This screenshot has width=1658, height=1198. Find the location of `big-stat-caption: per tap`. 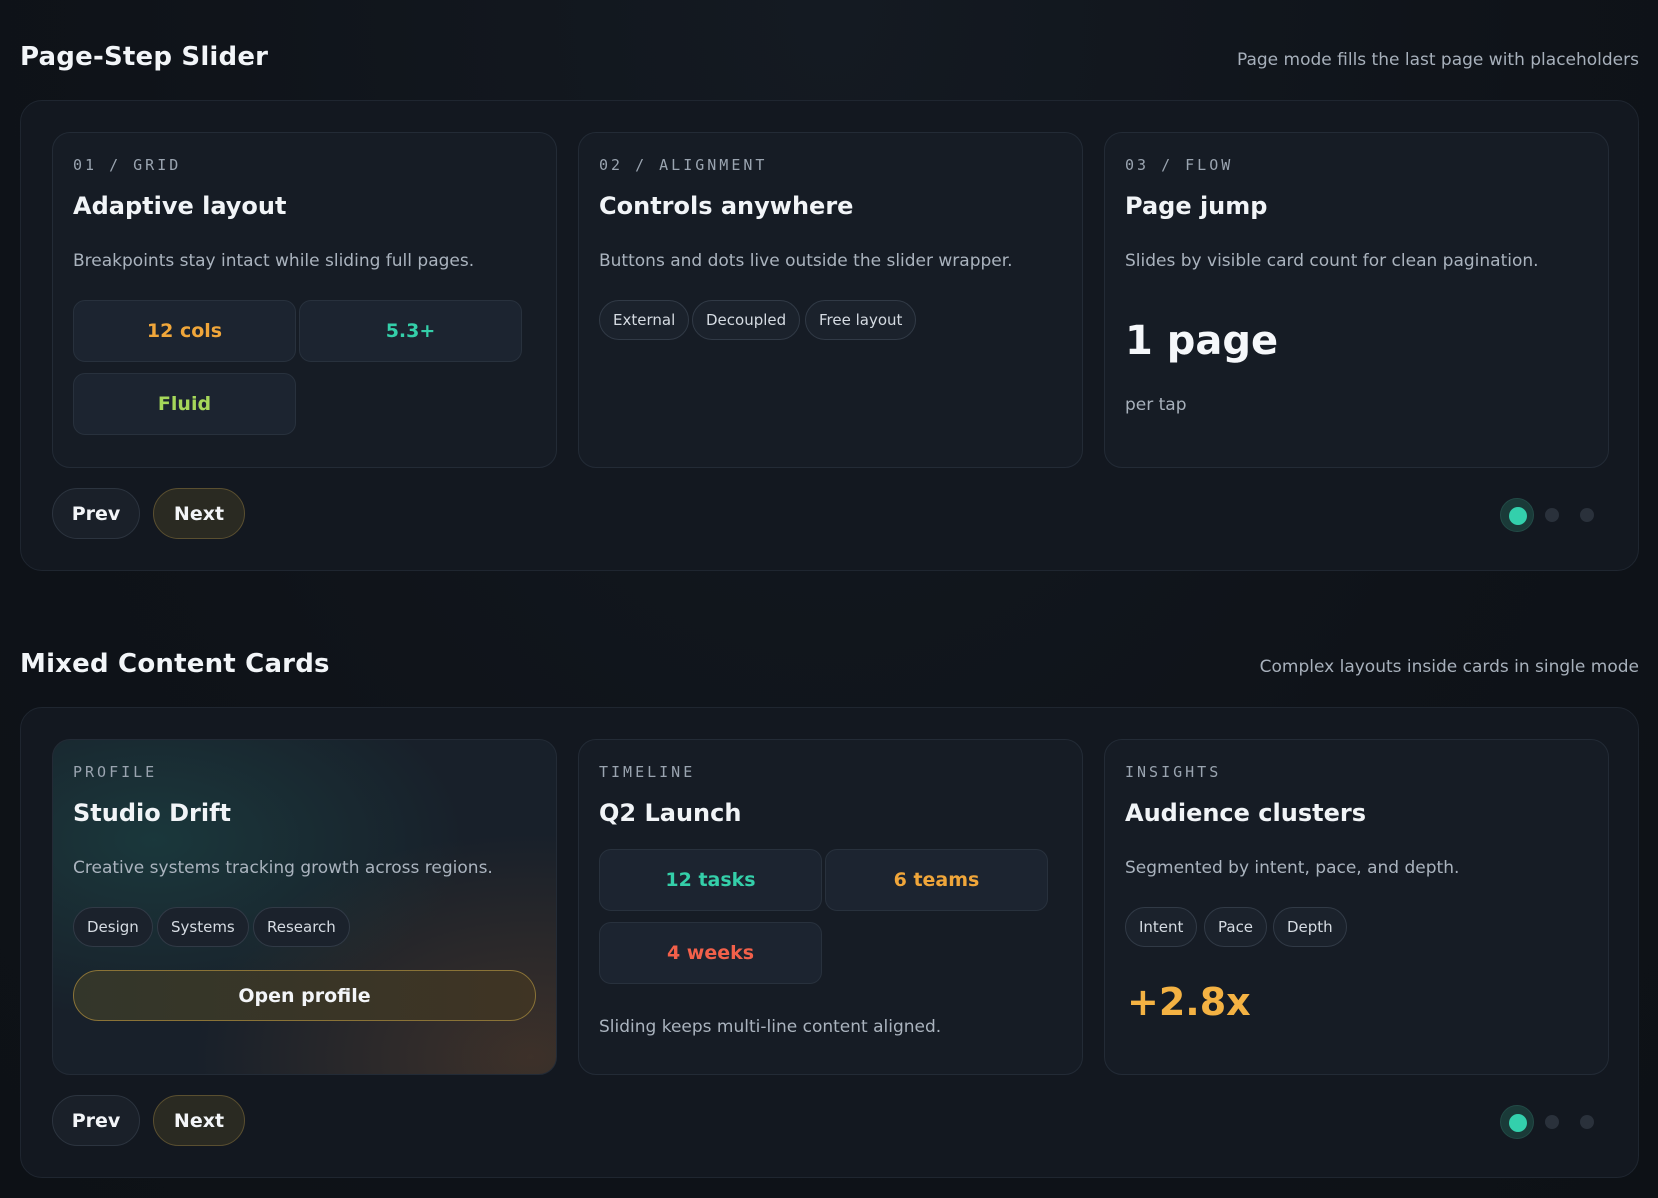

big-stat-caption: per tap is located at coordinates (1156, 405).